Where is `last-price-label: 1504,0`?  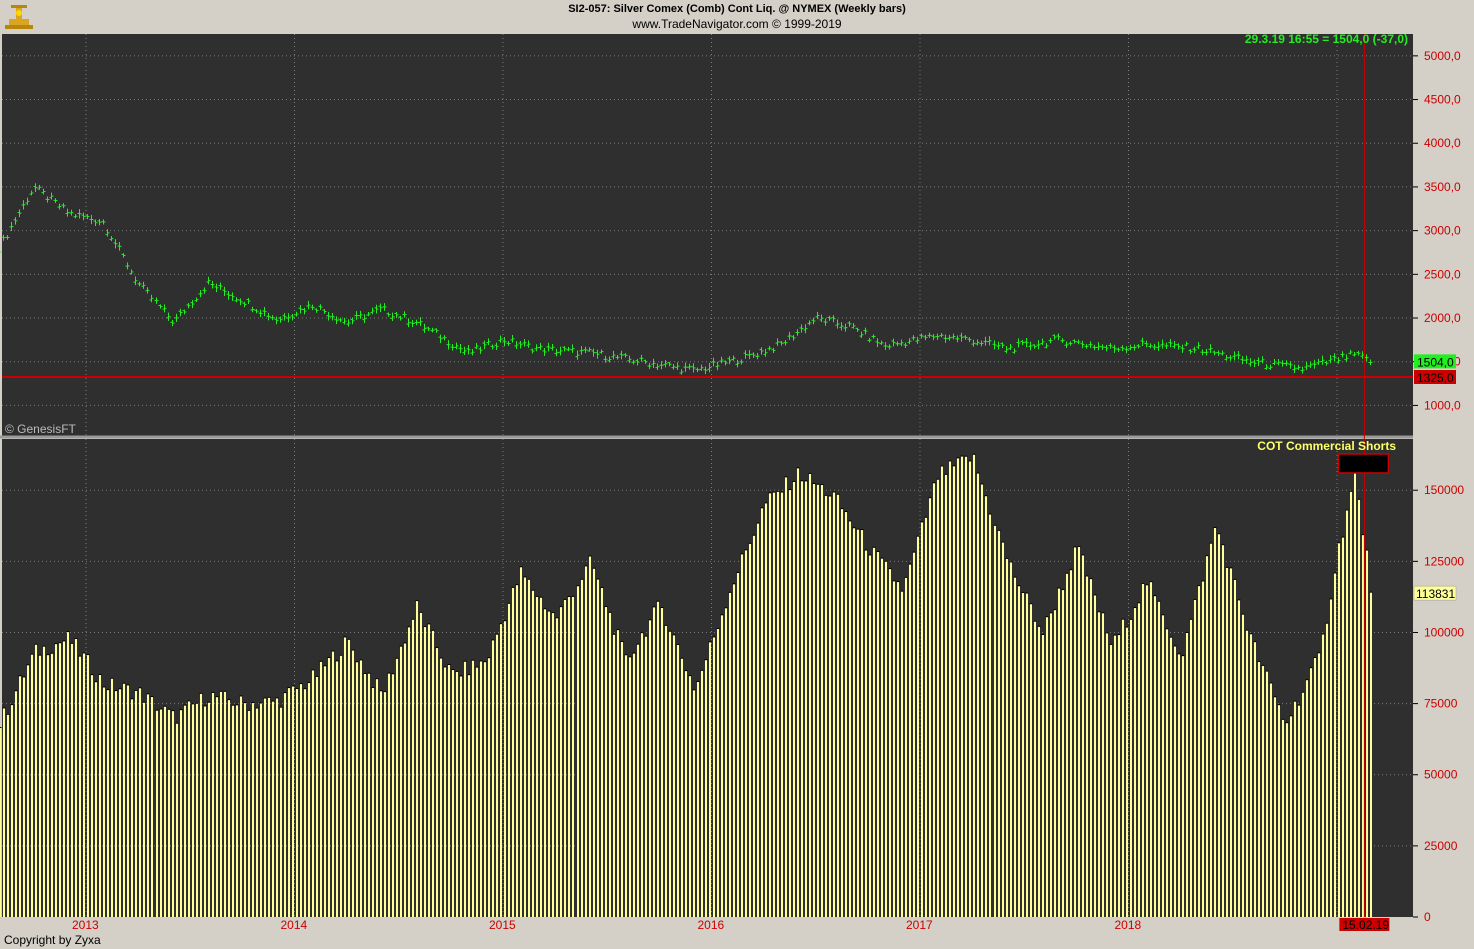
last-price-label: 1504,0 is located at coordinates (1435, 362).